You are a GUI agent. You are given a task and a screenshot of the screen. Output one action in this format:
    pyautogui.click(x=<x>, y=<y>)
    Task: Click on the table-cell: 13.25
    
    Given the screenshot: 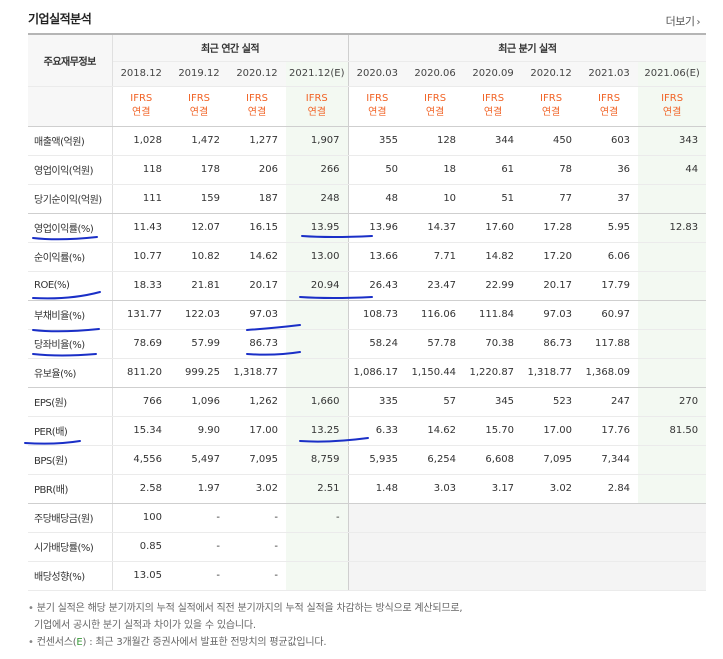 What is the action you would take?
    pyautogui.click(x=317, y=431)
    